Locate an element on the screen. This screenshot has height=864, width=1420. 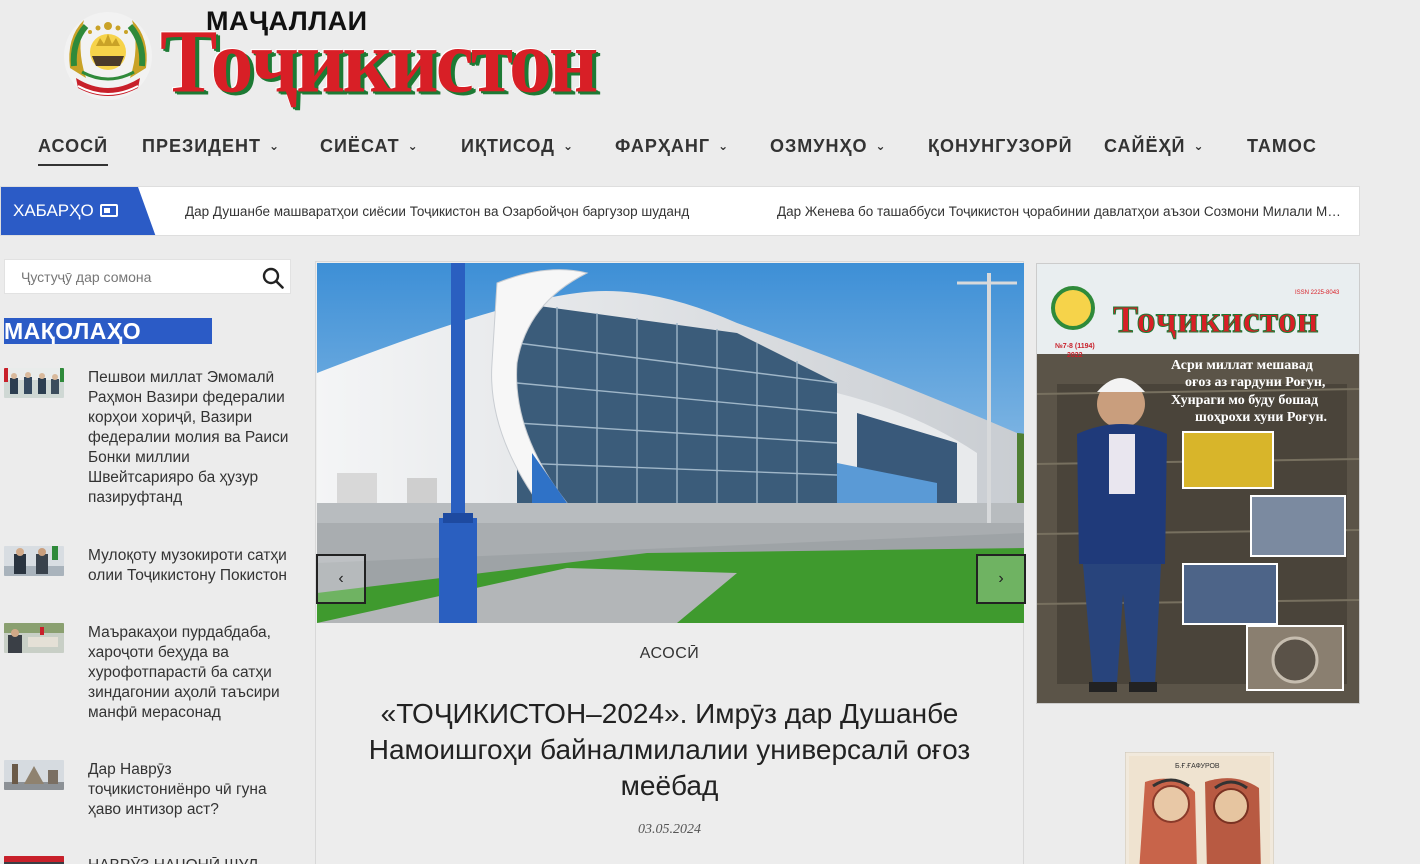
cover-issn: ISSN 2225-8043 is located at coordinates (1317, 293).